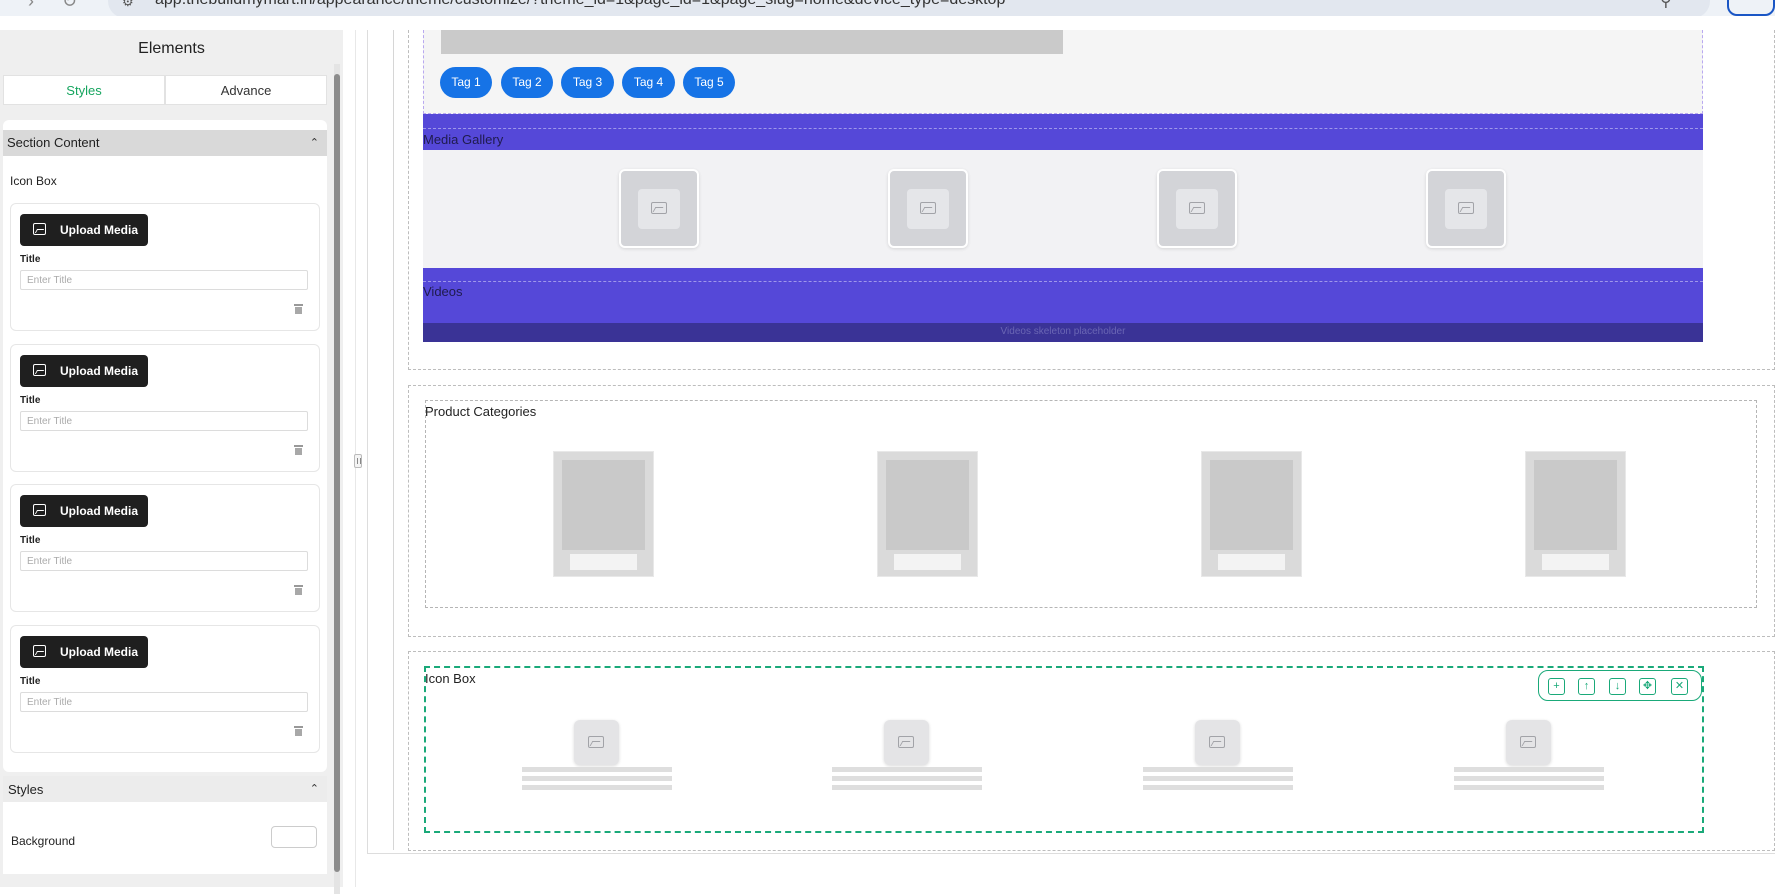 Image resolution: width=1775 pixels, height=894 pixels. What do you see at coordinates (165, 838) in the screenshot?
I see `styles-section-card: Background` at bounding box center [165, 838].